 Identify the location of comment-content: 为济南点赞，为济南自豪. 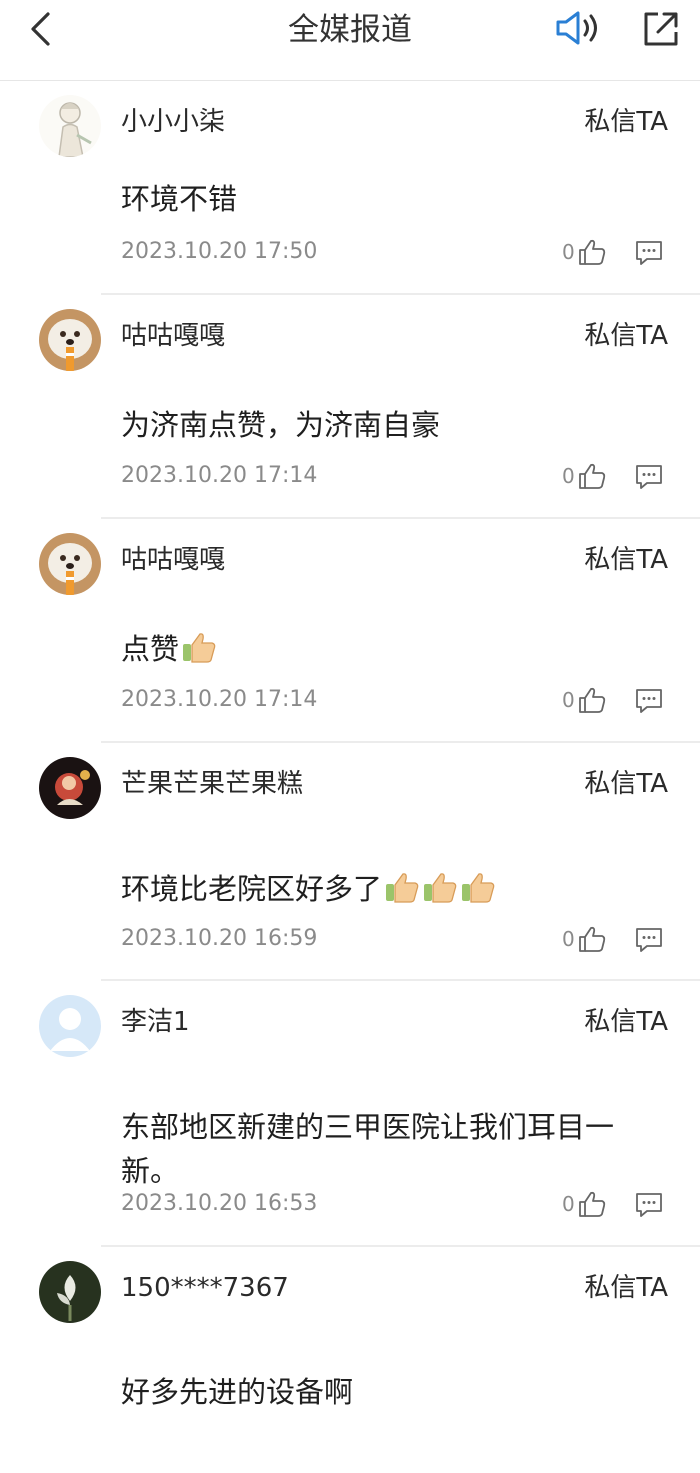
(391, 425).